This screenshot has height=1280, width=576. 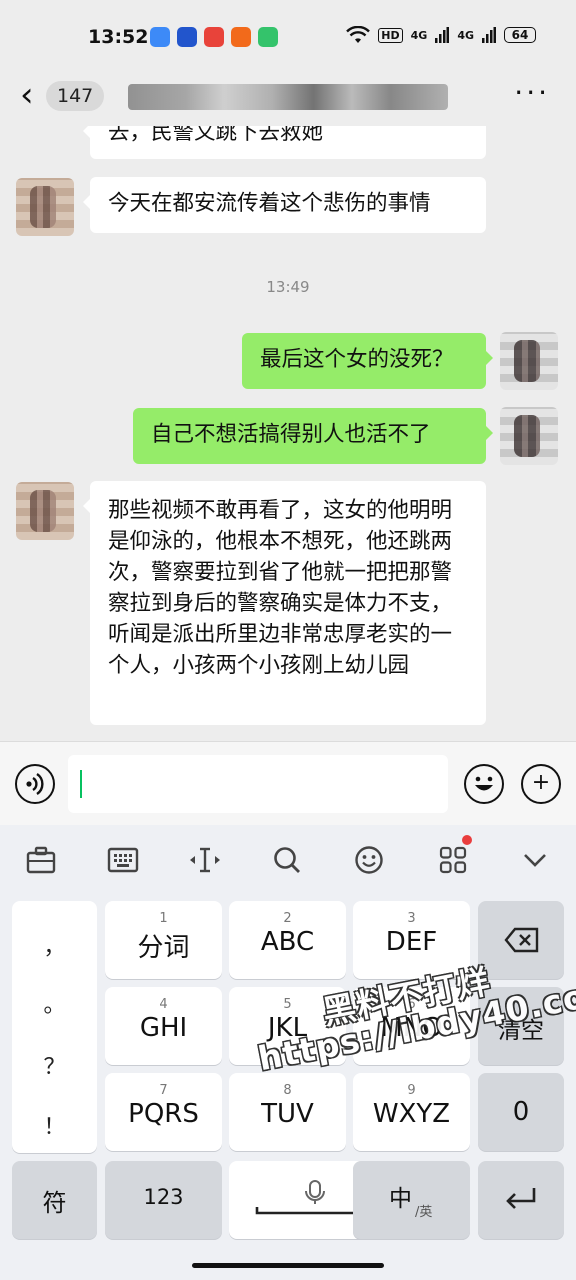 What do you see at coordinates (358, 34) in the screenshot?
I see `wifi-icon` at bounding box center [358, 34].